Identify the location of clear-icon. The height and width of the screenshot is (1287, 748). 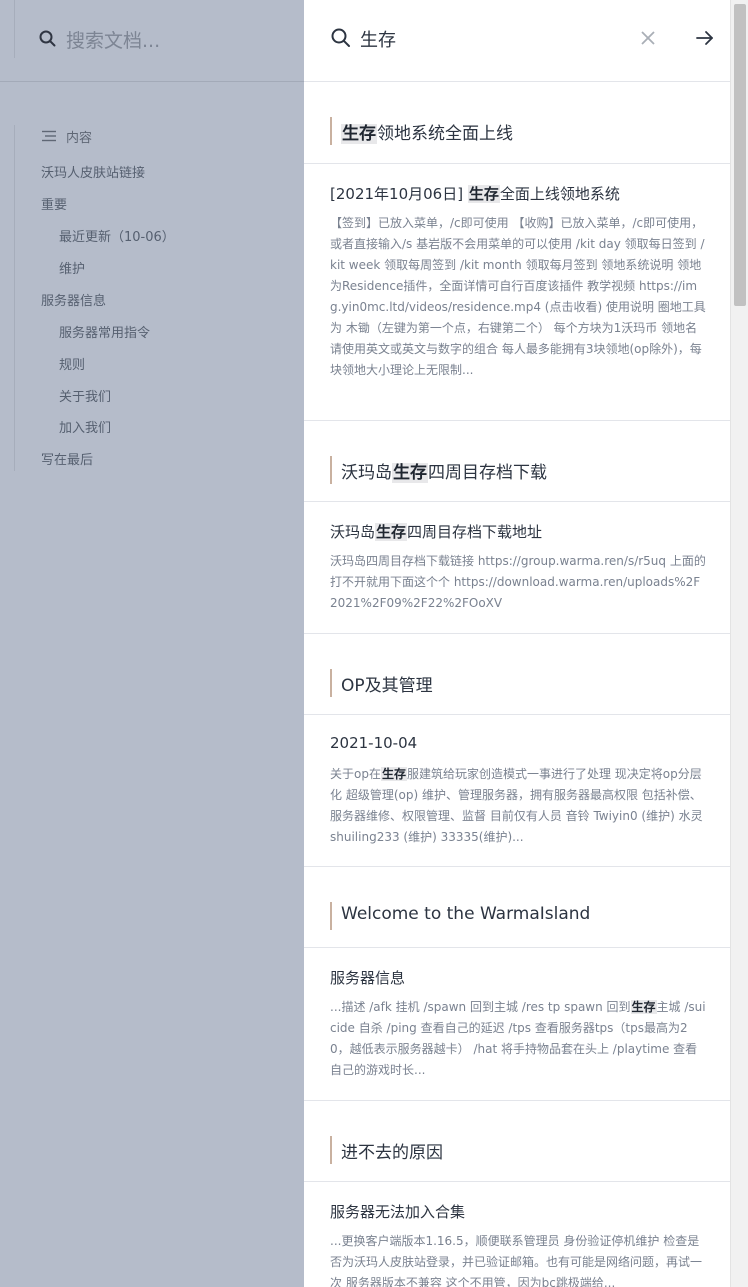
(648, 38).